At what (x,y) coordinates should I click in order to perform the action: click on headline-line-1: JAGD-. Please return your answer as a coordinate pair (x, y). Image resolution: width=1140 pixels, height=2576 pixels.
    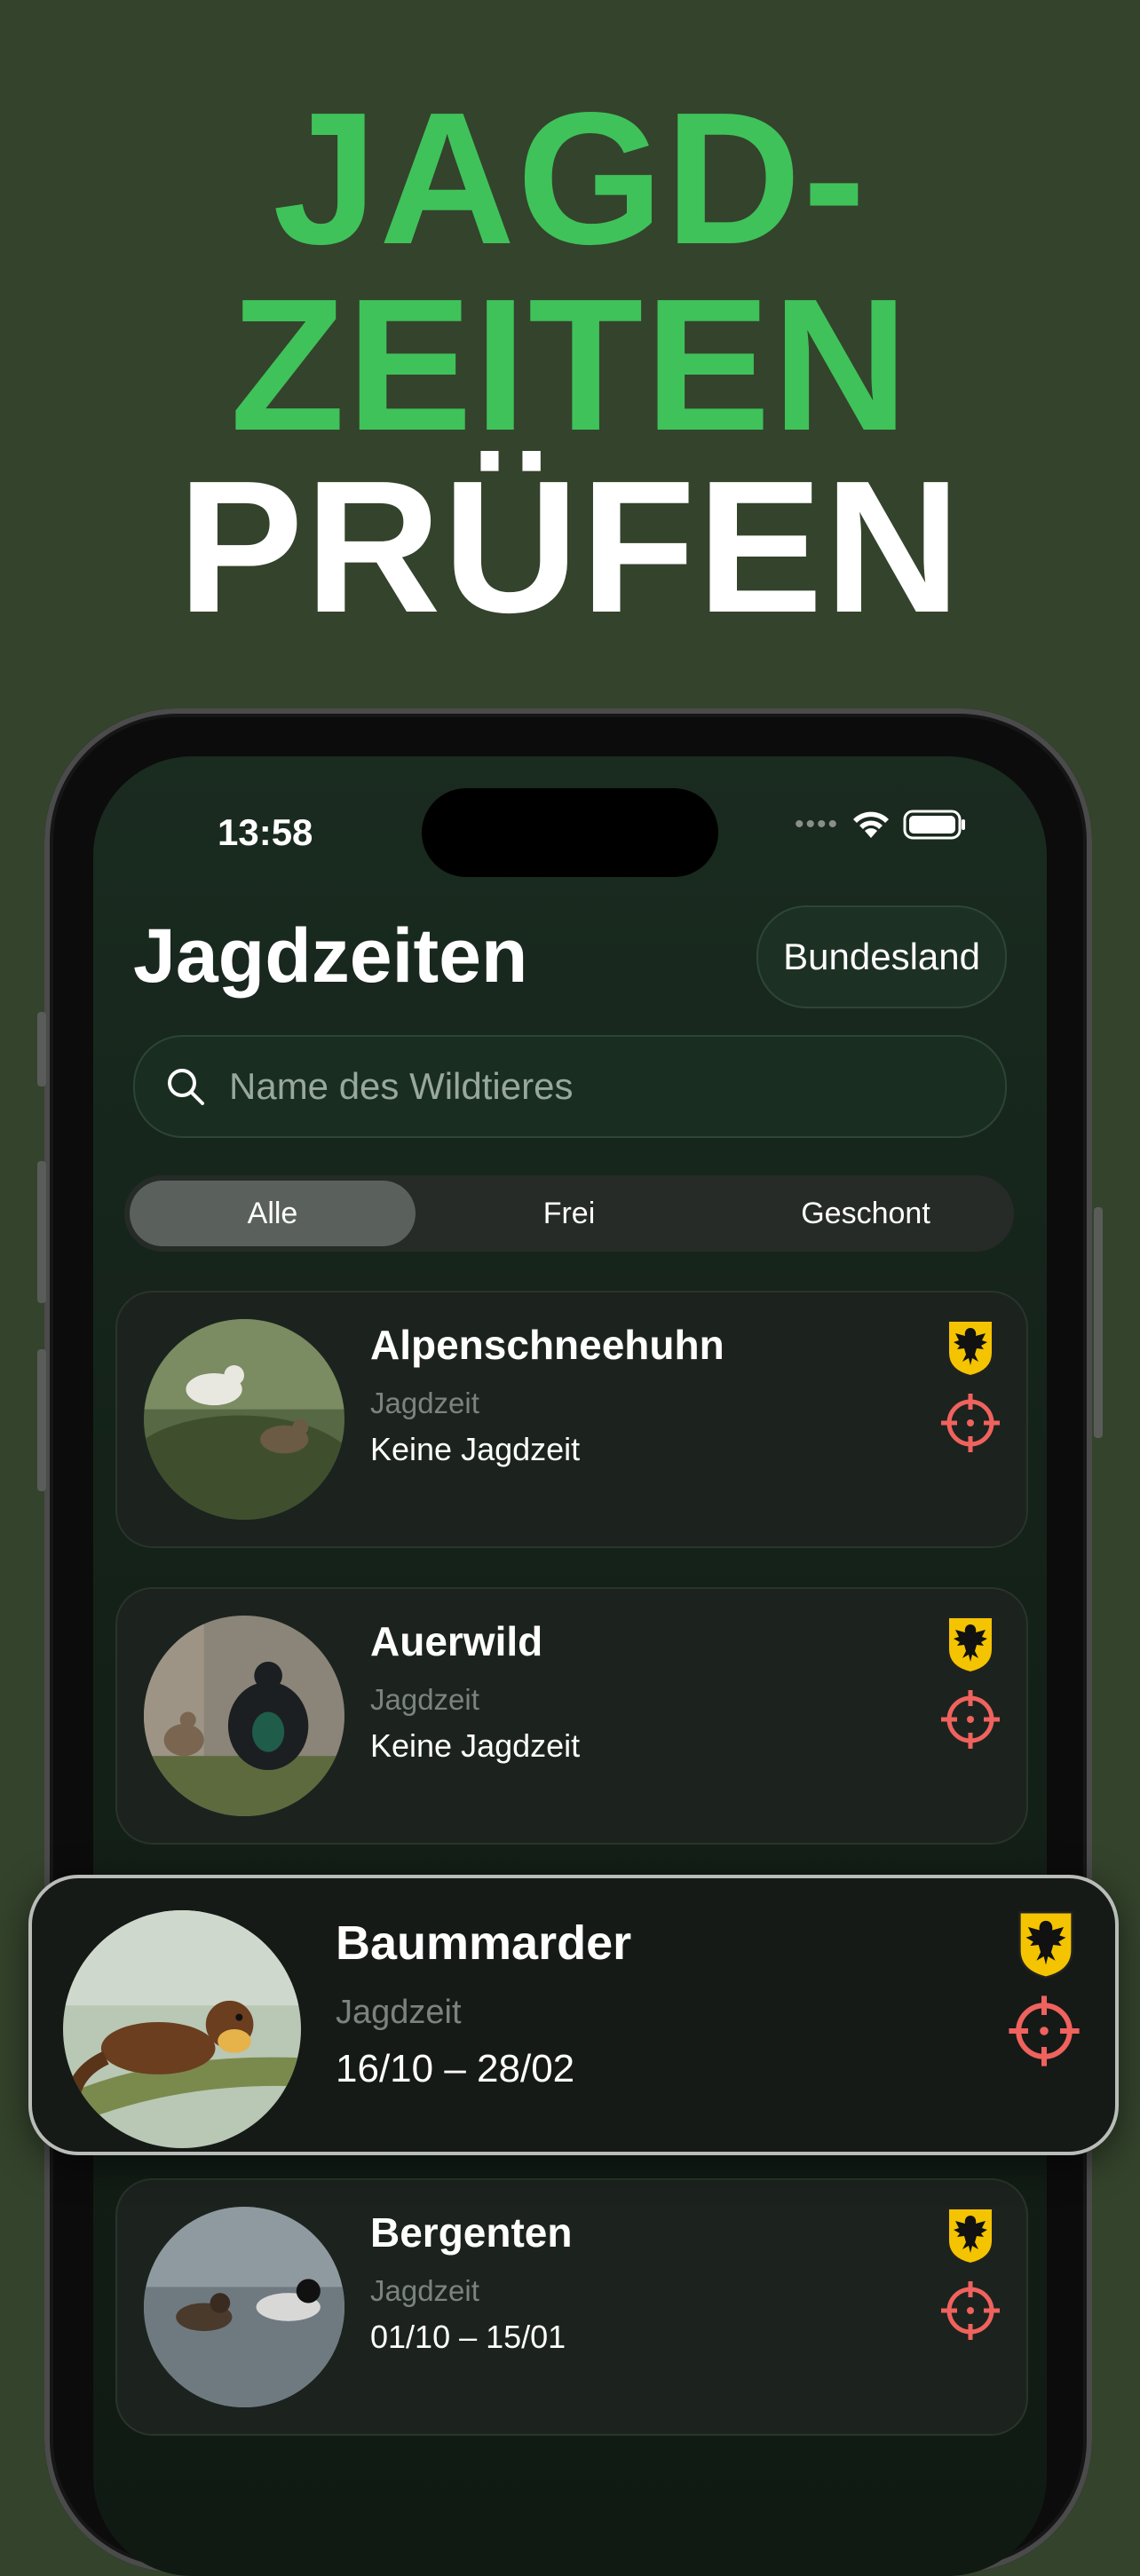
    Looking at the image, I should click on (570, 178).